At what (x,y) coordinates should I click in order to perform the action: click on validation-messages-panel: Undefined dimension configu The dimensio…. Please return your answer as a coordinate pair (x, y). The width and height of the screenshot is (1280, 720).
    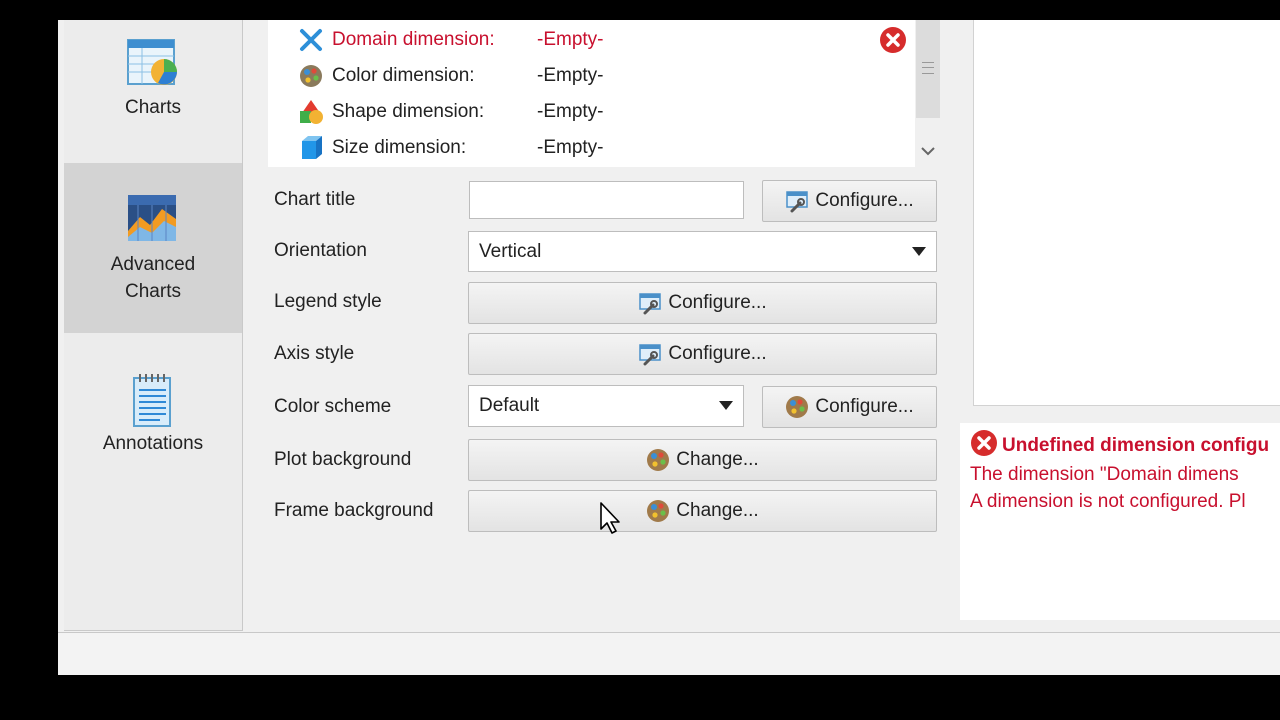
    Looking at the image, I should click on (1120, 521).